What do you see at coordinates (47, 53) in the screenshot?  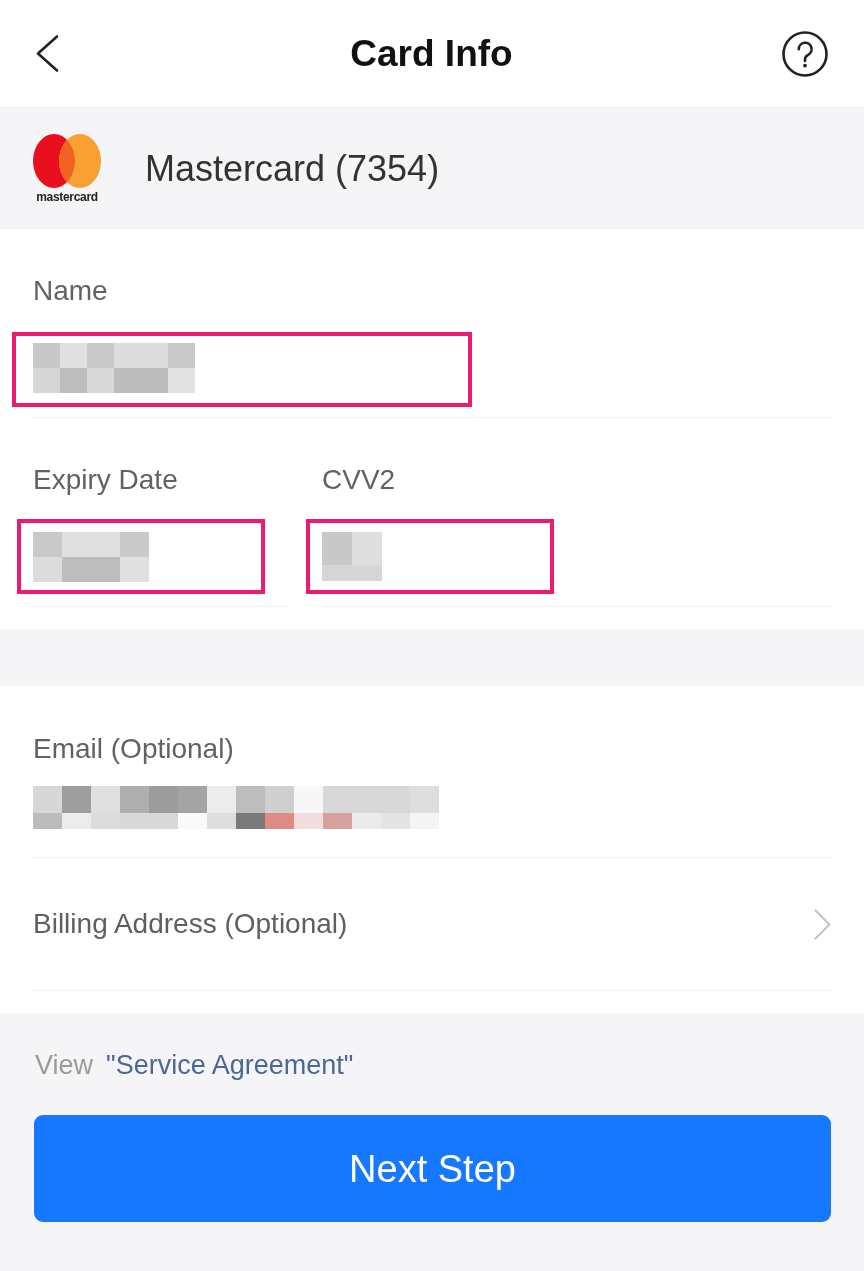 I see `back-icon` at bounding box center [47, 53].